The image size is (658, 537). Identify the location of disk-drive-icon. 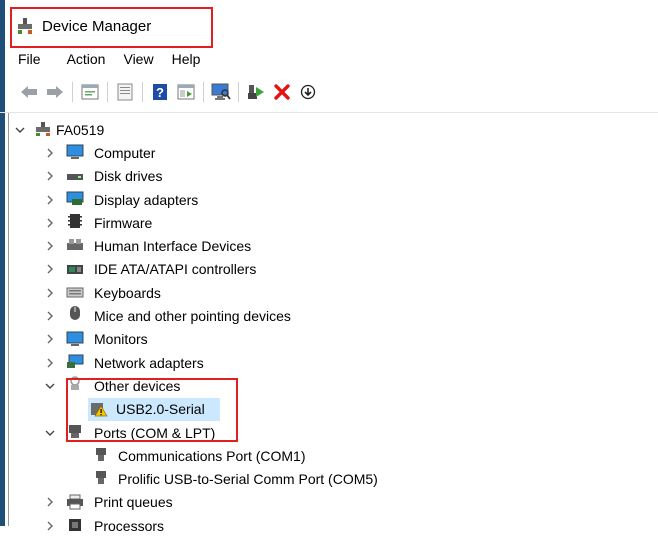
(75, 176).